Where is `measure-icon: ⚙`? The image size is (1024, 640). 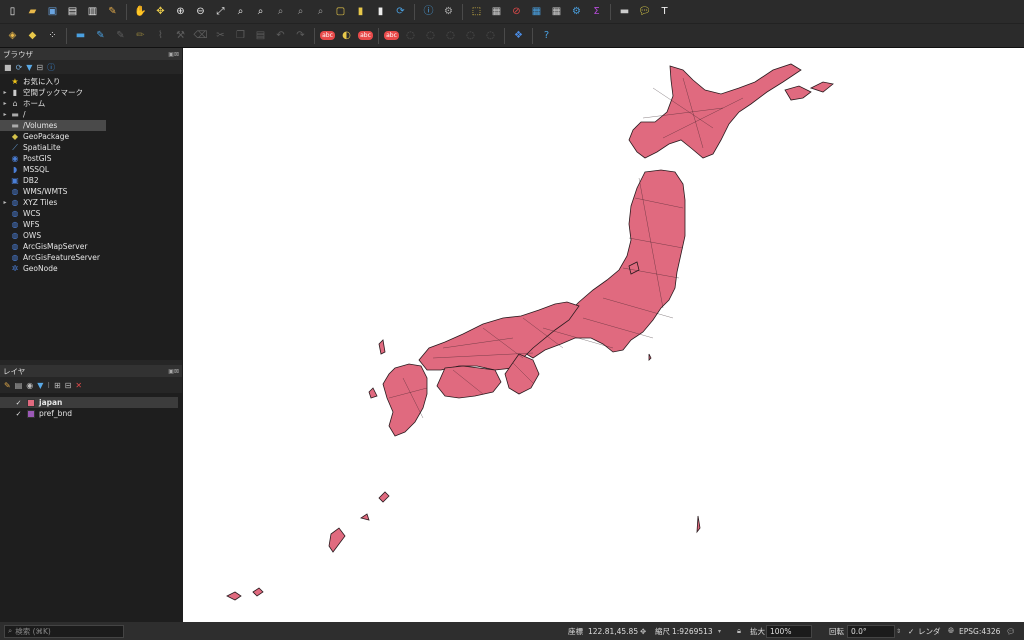
measure-icon: ⚙ is located at coordinates (448, 11).